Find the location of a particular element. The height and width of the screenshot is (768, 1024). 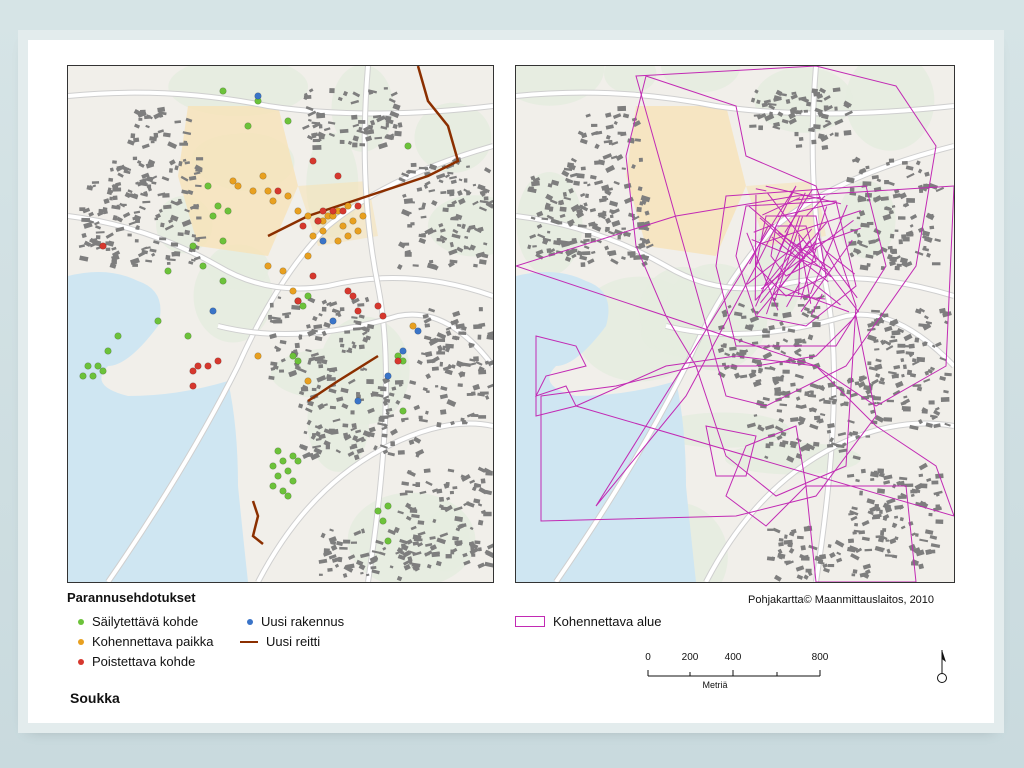

scale-unit: Metriä is located at coordinates (715, 685).